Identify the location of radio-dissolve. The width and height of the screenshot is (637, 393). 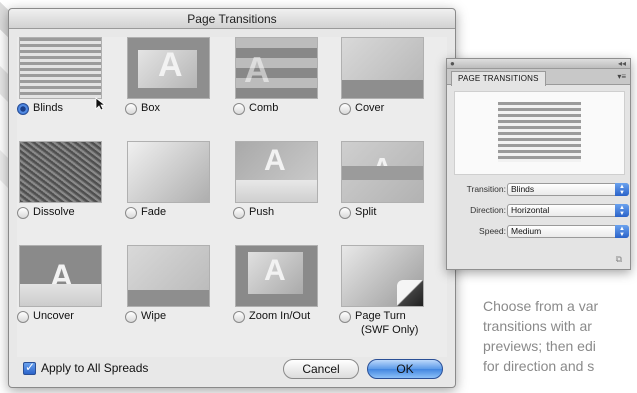
(23, 213).